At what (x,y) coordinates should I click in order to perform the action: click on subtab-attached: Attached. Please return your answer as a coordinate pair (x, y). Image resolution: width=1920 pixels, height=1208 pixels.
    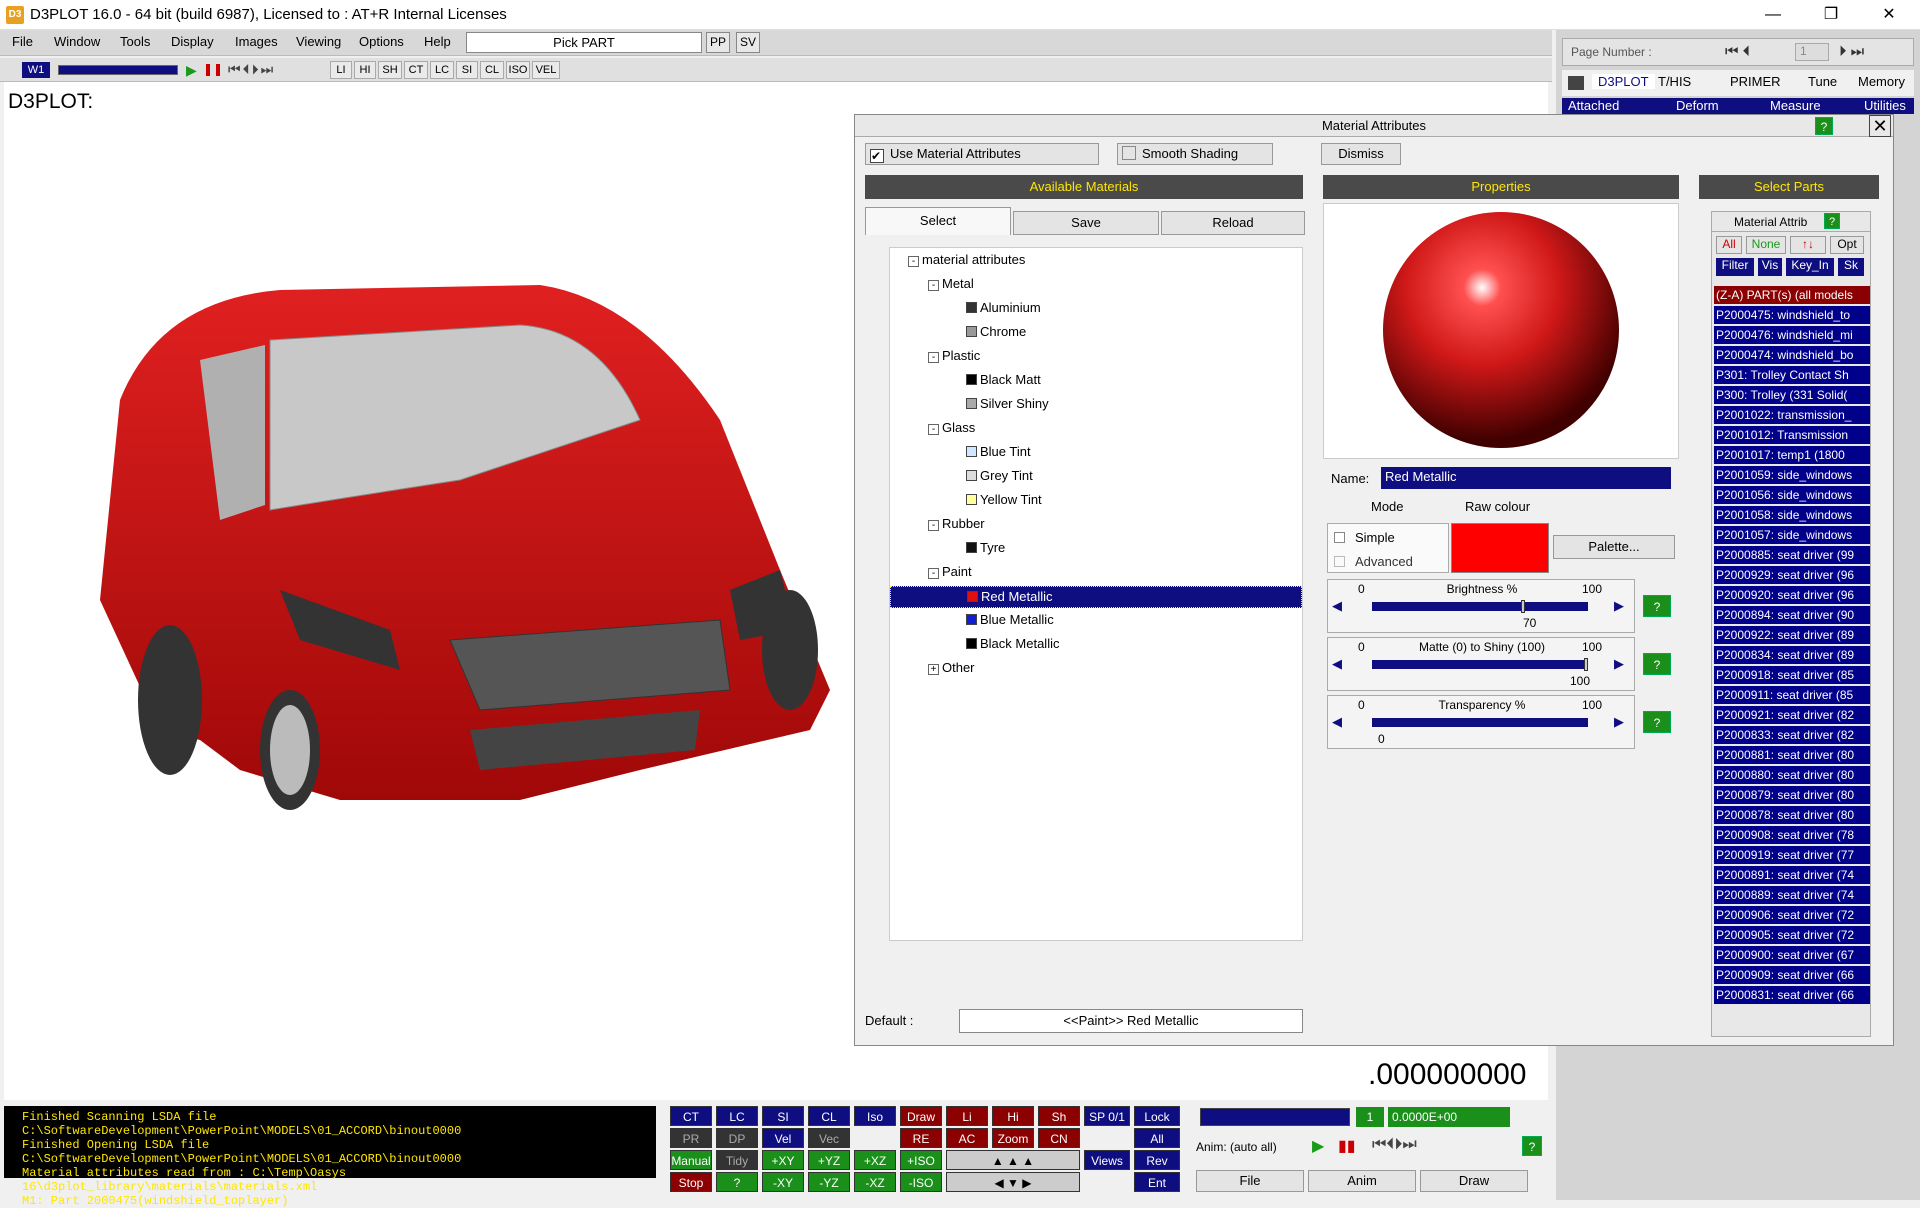
    Looking at the image, I should click on (1593, 105).